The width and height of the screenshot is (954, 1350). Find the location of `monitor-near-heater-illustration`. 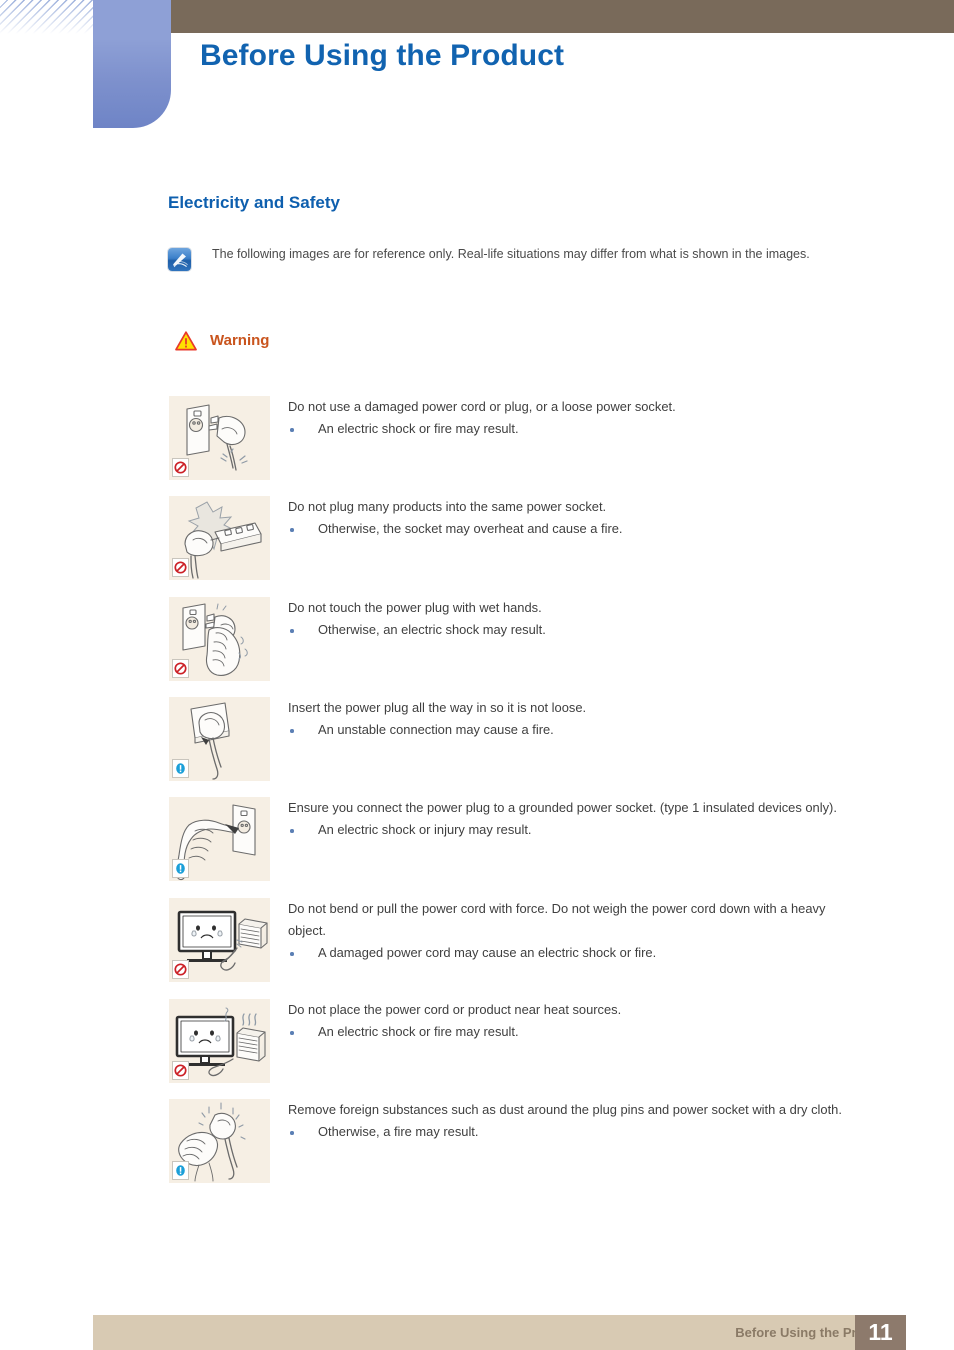

monitor-near-heater-illustration is located at coordinates (219, 1041).